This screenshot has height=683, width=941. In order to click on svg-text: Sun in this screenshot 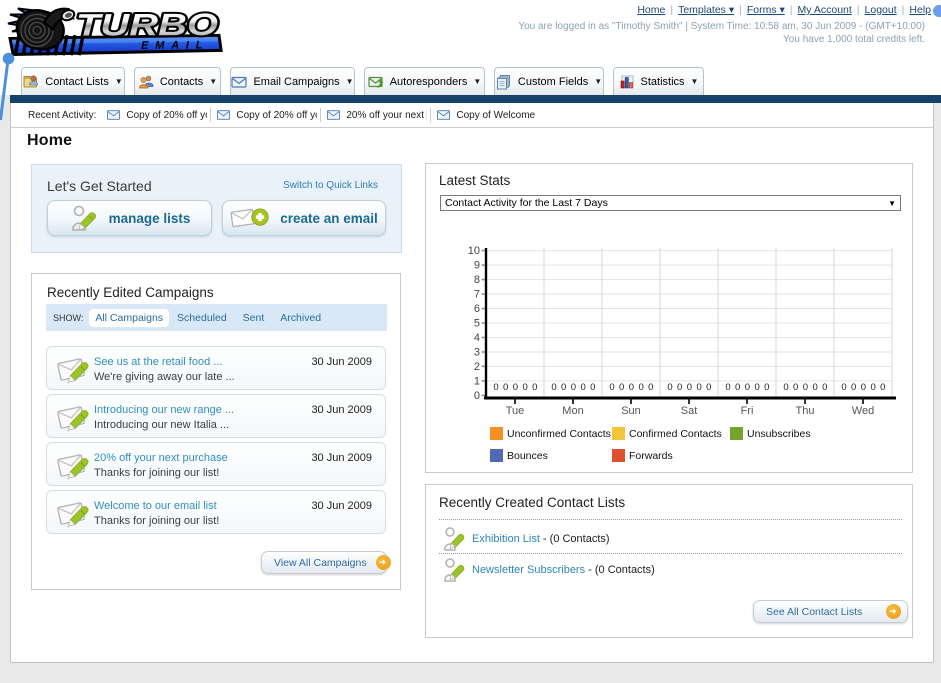, I will do `click(631, 411)`.